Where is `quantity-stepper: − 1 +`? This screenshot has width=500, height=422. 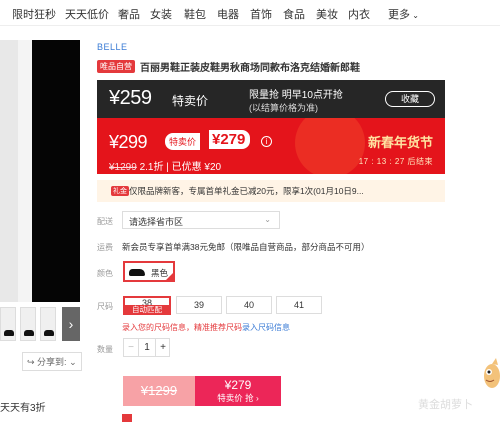 quantity-stepper: − 1 + is located at coordinates (146, 347).